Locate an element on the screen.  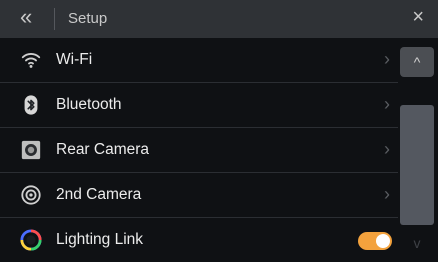
rear-camera-icon is located at coordinates (31, 150).